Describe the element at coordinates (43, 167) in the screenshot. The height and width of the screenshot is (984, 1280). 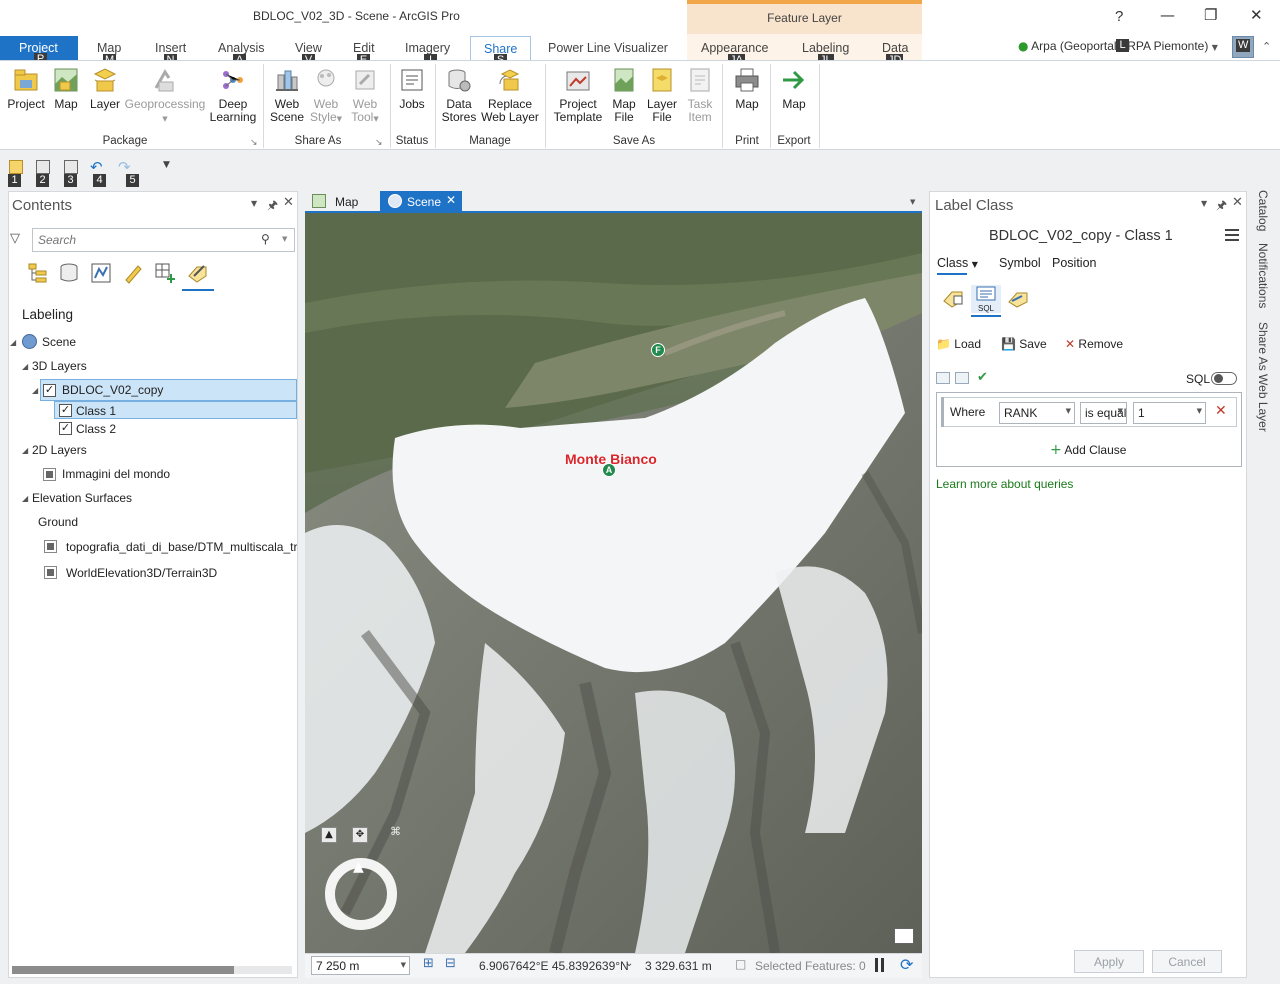
I see `open-project-icon` at that location.